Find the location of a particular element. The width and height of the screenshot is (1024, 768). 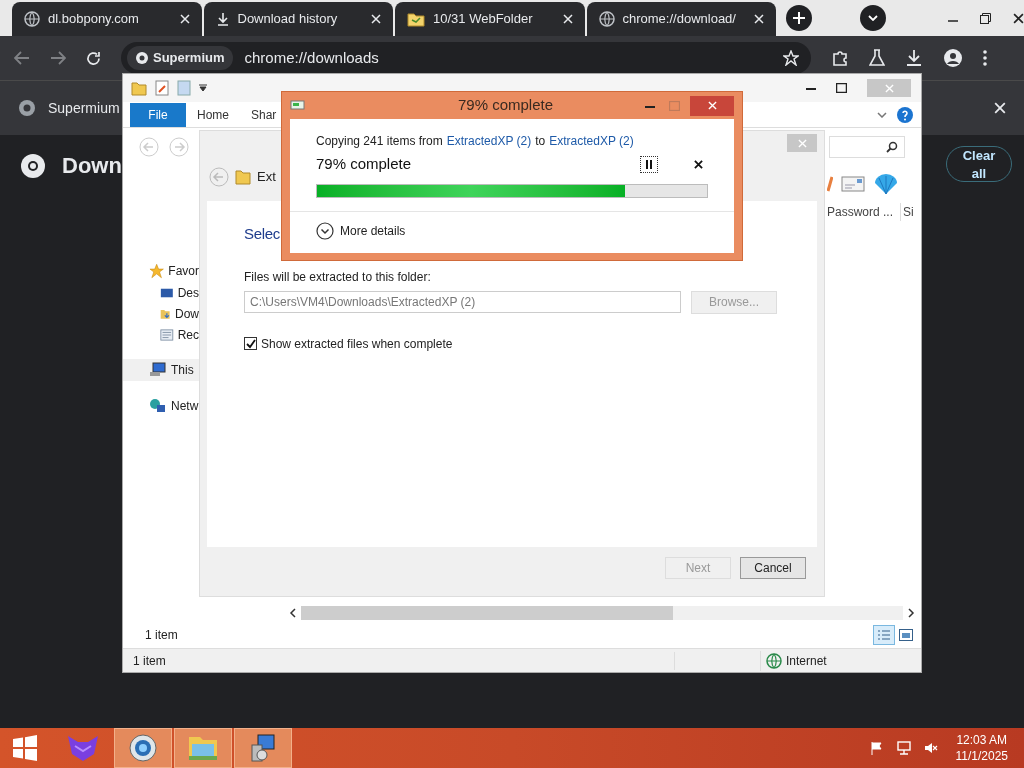

recent-places-icon is located at coordinates (167, 334).